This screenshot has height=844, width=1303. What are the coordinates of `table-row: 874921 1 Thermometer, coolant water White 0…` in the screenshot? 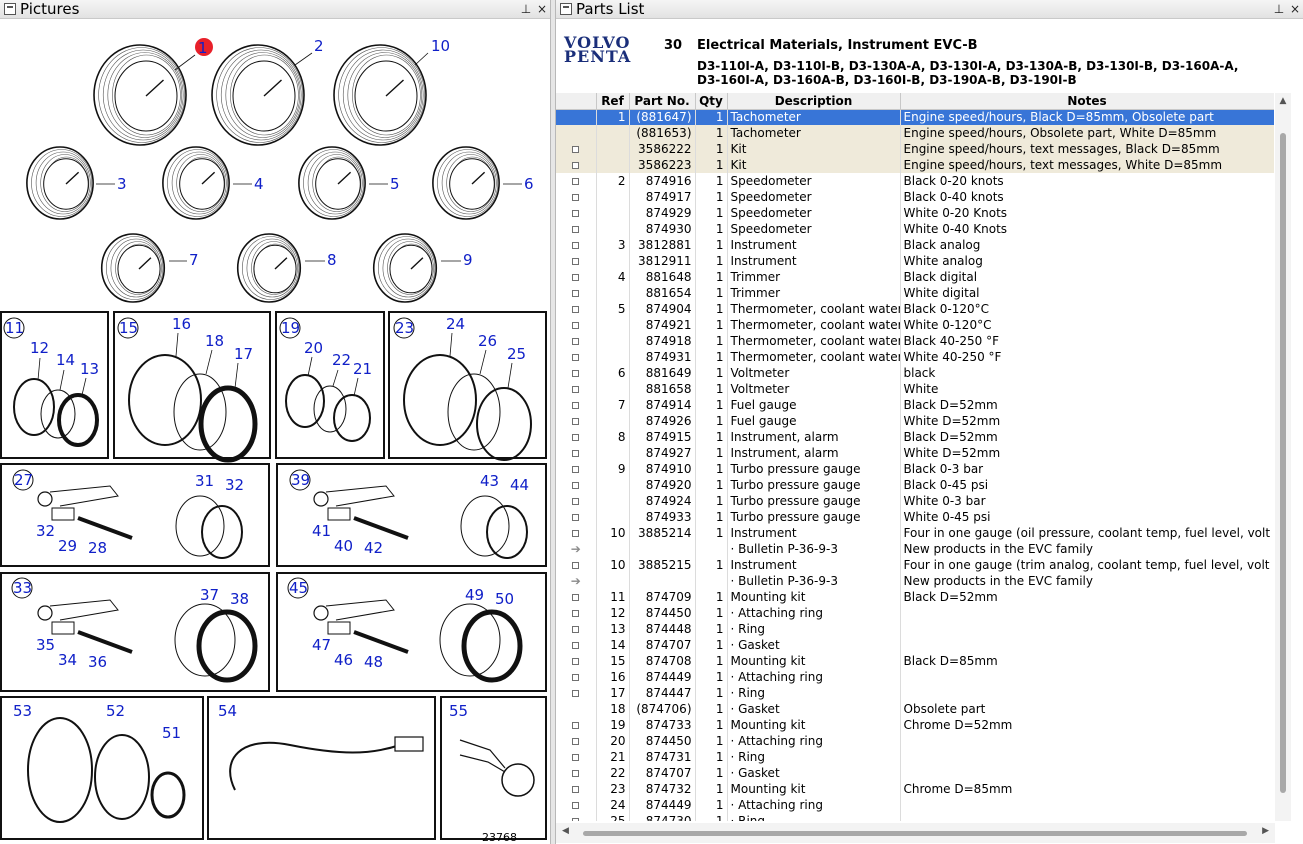 It's located at (915, 325).